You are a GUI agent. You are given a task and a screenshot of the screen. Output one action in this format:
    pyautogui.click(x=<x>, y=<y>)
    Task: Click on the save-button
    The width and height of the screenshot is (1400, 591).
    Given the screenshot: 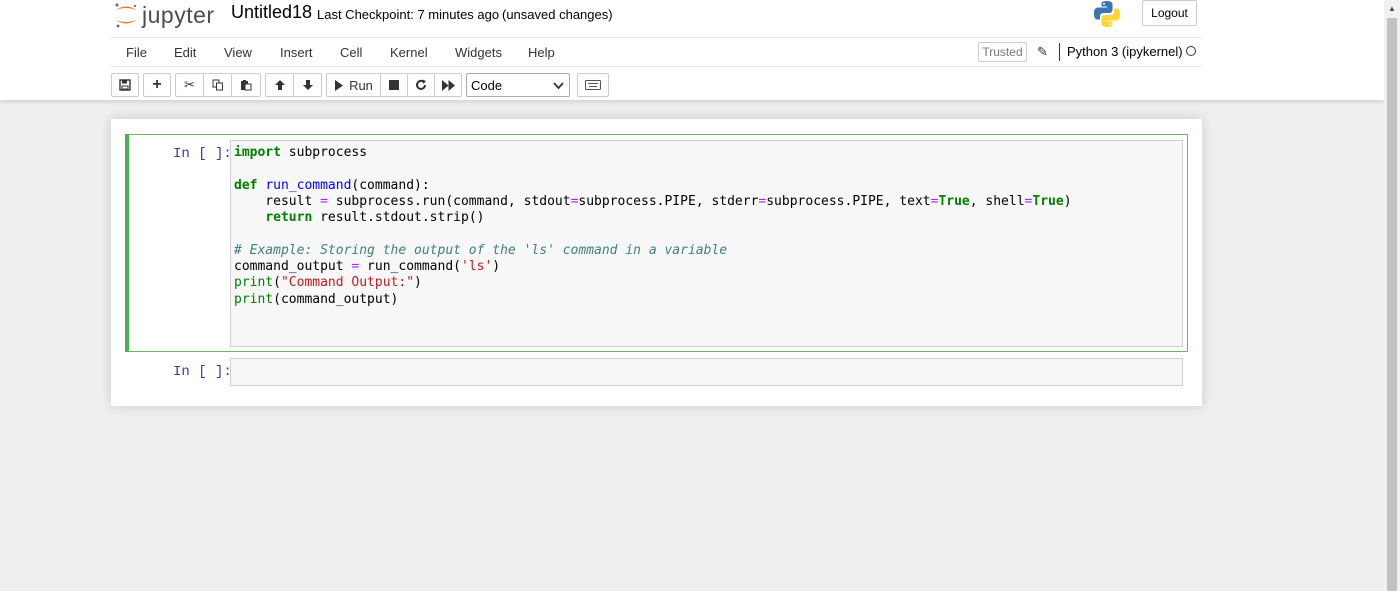 What is the action you would take?
    pyautogui.click(x=125, y=85)
    